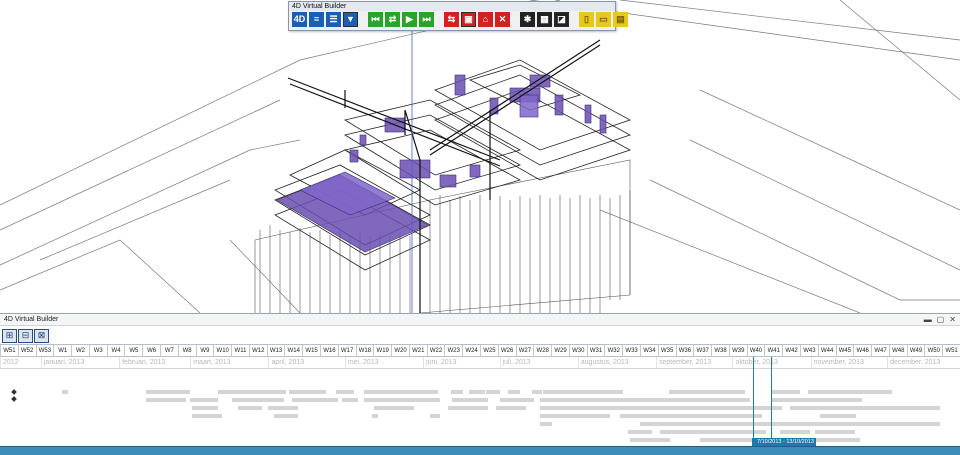 The height and width of the screenshot is (455, 960). Describe the element at coordinates (480, 335) in the screenshot. I see `timeline-toolbar: ⊞ ⊟ ⊠` at that location.